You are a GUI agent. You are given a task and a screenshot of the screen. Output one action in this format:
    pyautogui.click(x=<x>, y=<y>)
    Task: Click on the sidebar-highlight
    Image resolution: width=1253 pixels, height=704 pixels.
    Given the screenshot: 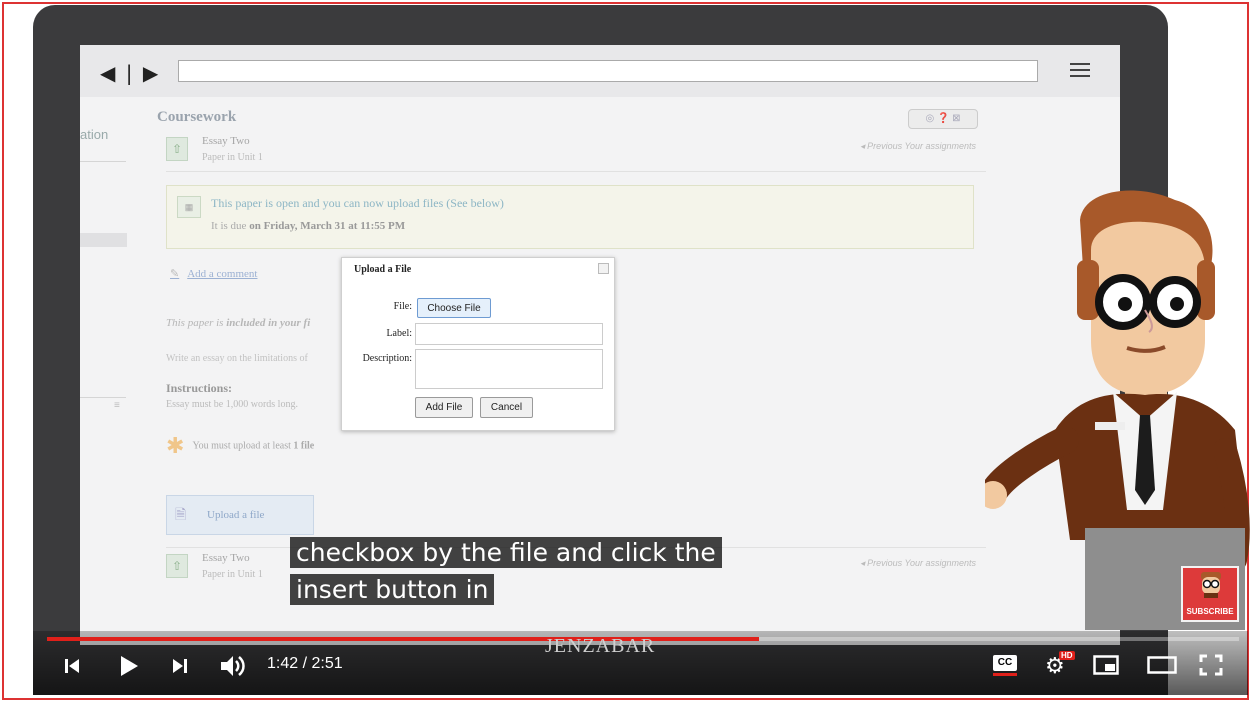 What is the action you would take?
    pyautogui.click(x=103, y=240)
    